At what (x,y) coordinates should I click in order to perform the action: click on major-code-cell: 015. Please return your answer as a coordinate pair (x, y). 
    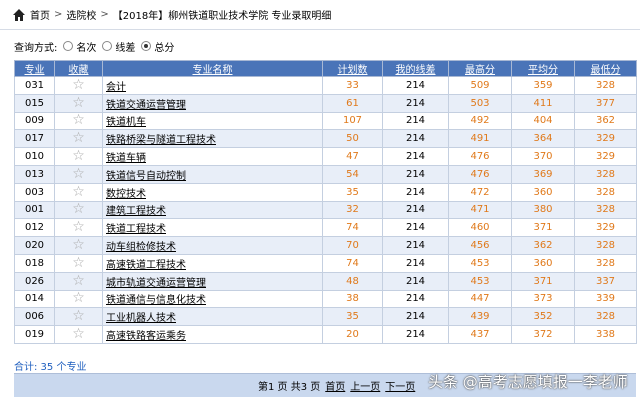
    Looking at the image, I should click on (34, 103).